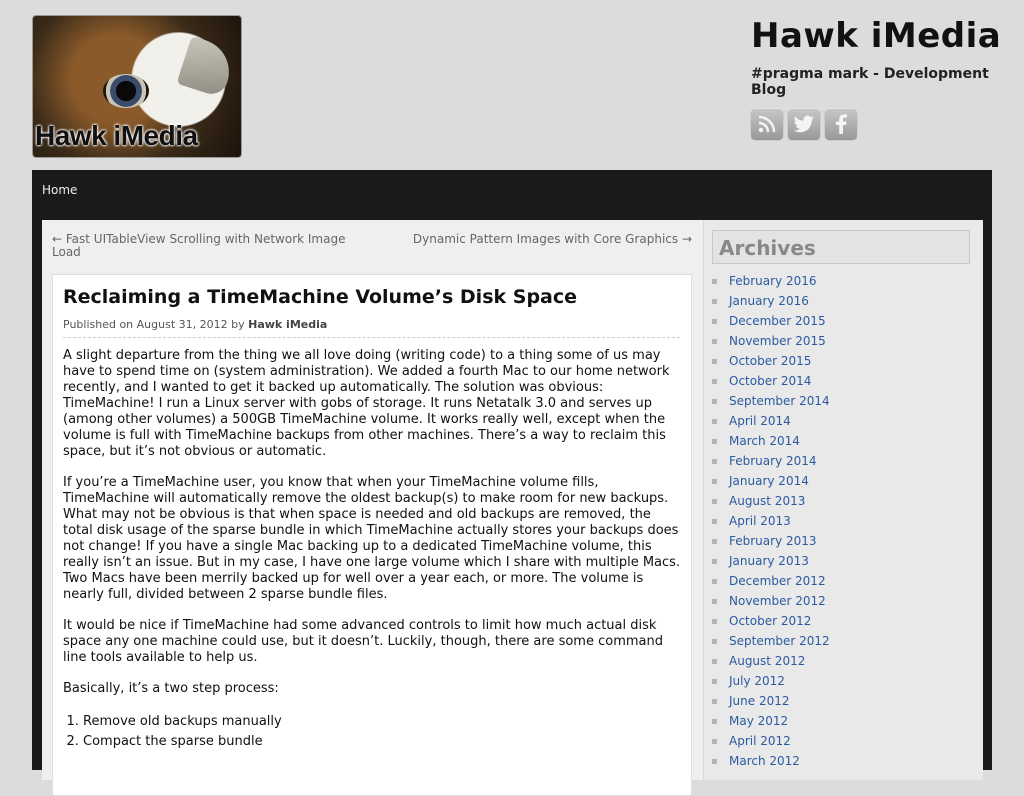  I want to click on archive-item: December 2015, so click(771, 321).